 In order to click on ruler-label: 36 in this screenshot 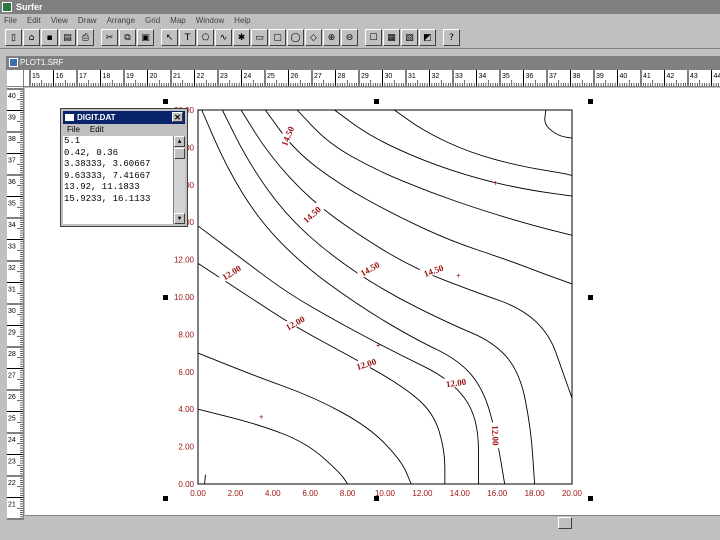, I will do `click(530, 76)`.